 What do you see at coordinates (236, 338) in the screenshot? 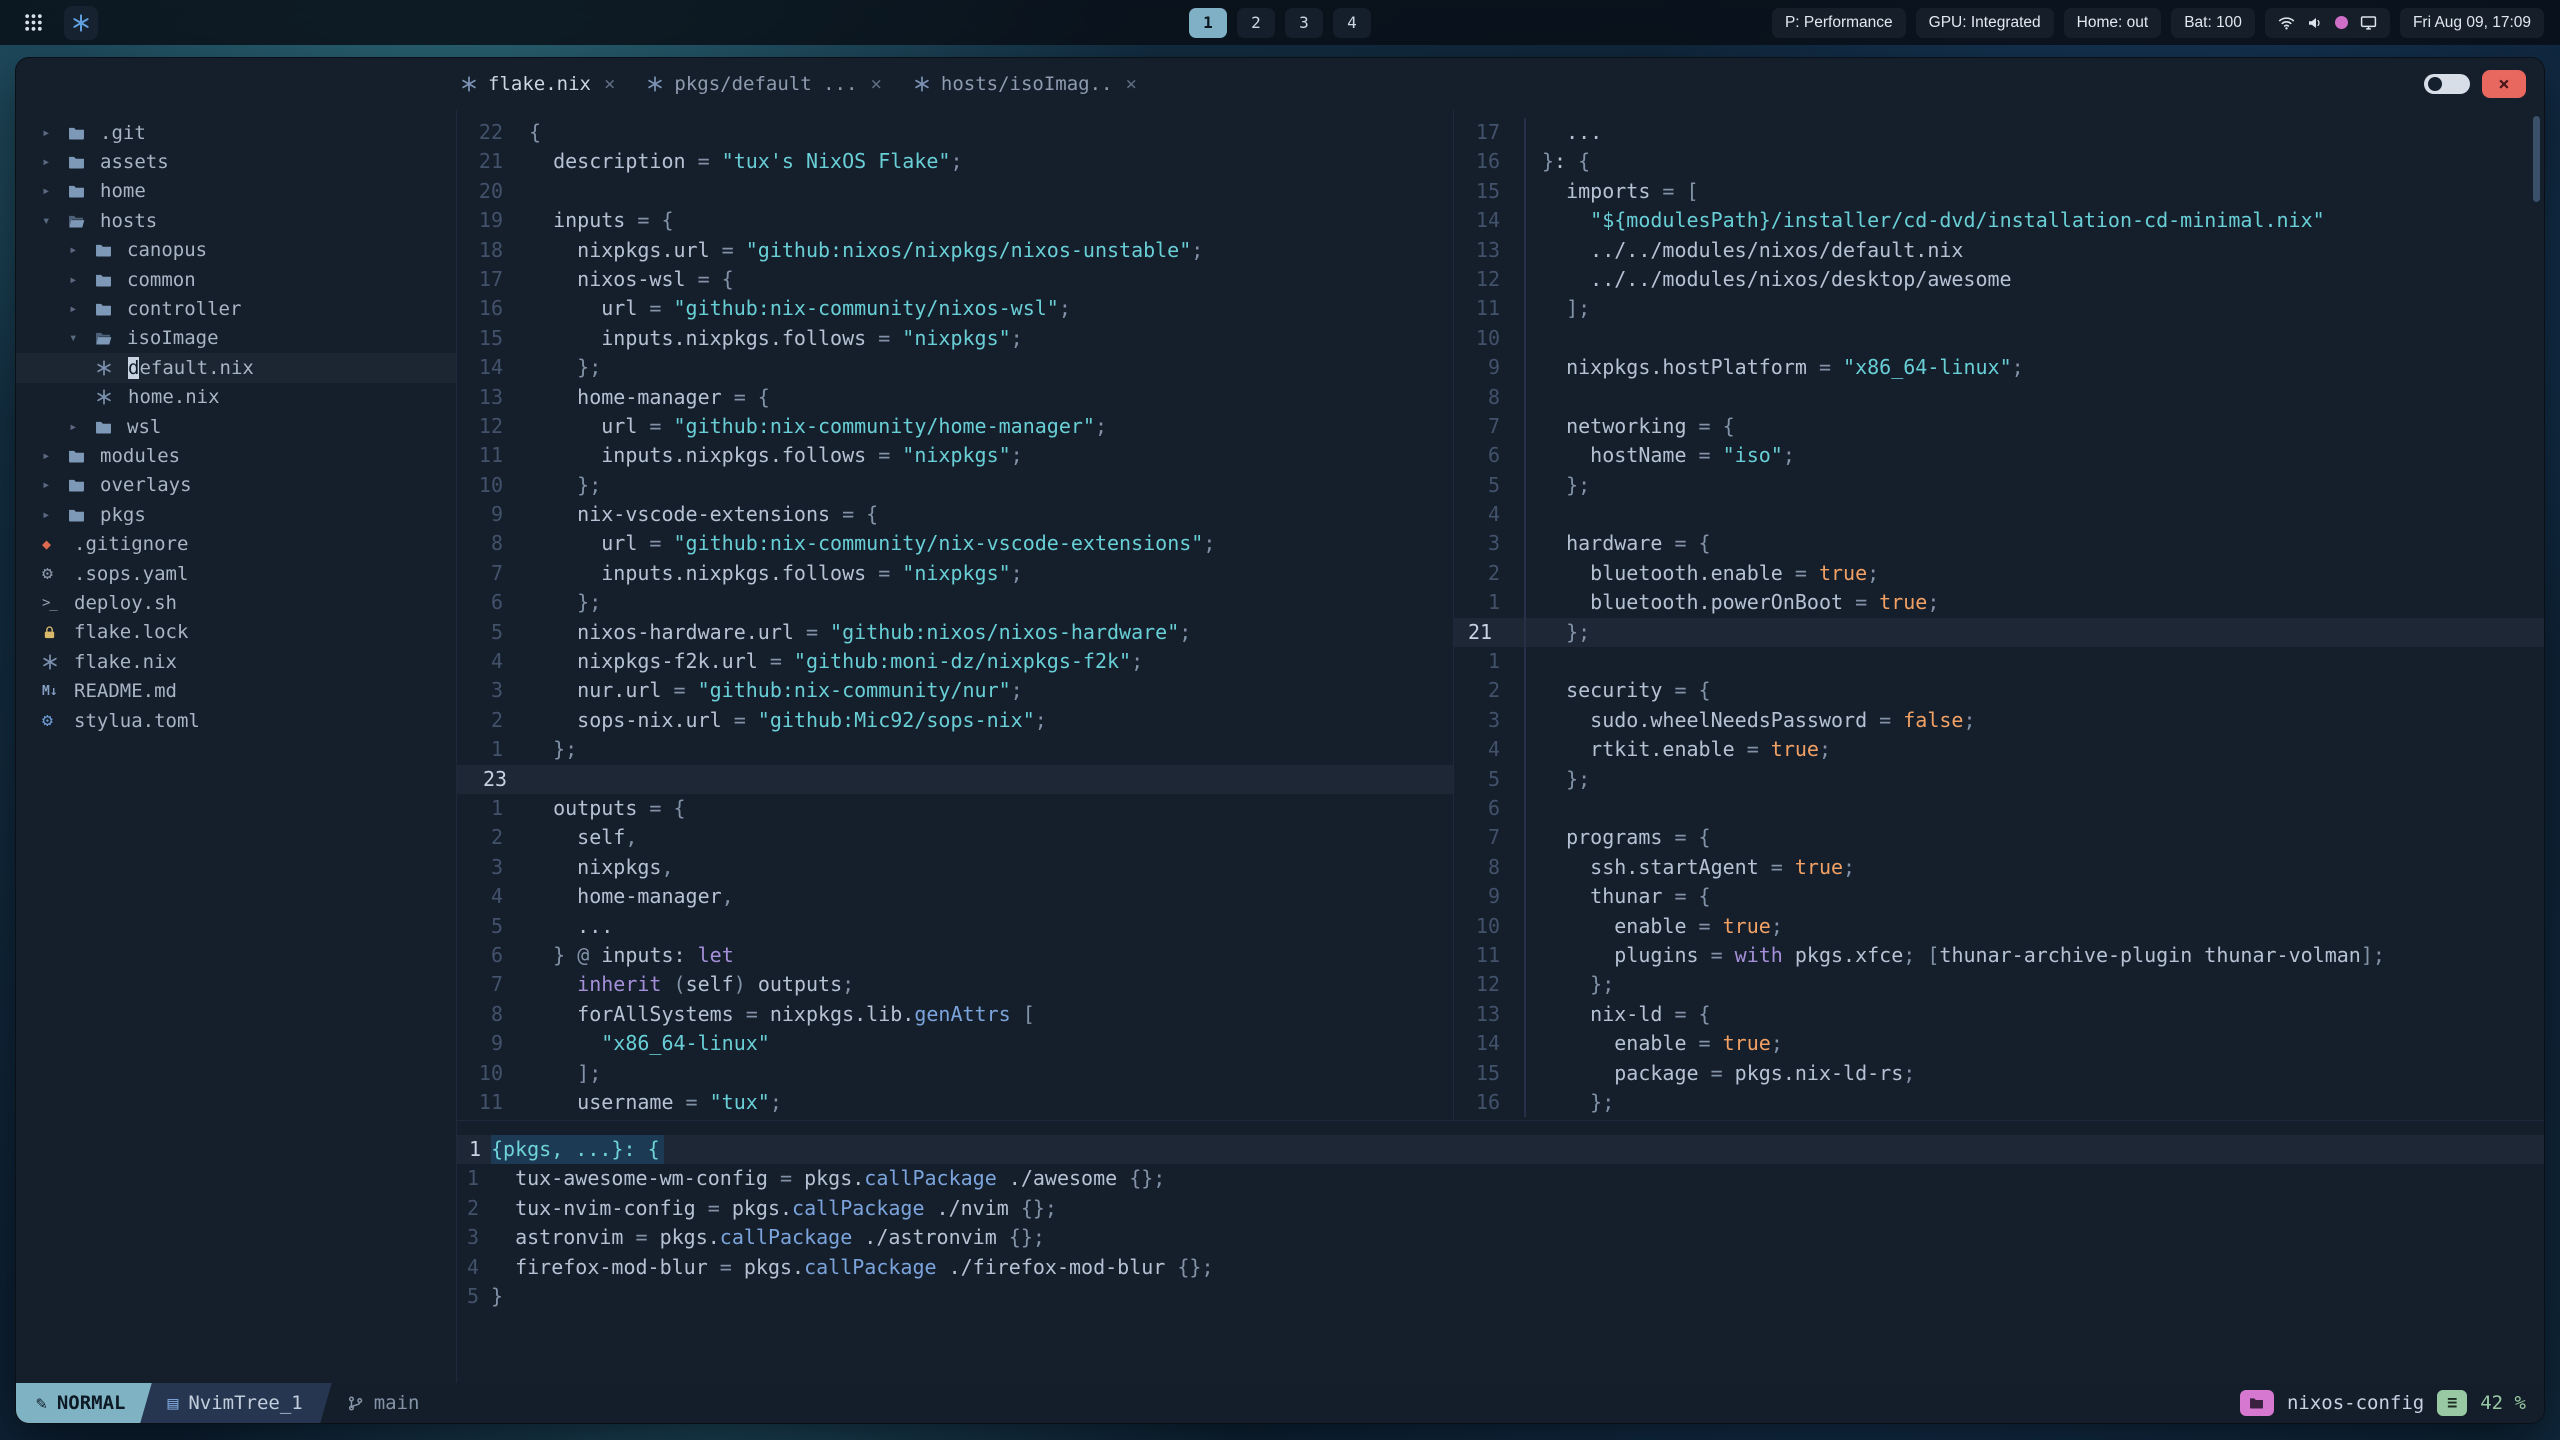
I see `tree-folder-isoimage: ▾ isoImage` at bounding box center [236, 338].